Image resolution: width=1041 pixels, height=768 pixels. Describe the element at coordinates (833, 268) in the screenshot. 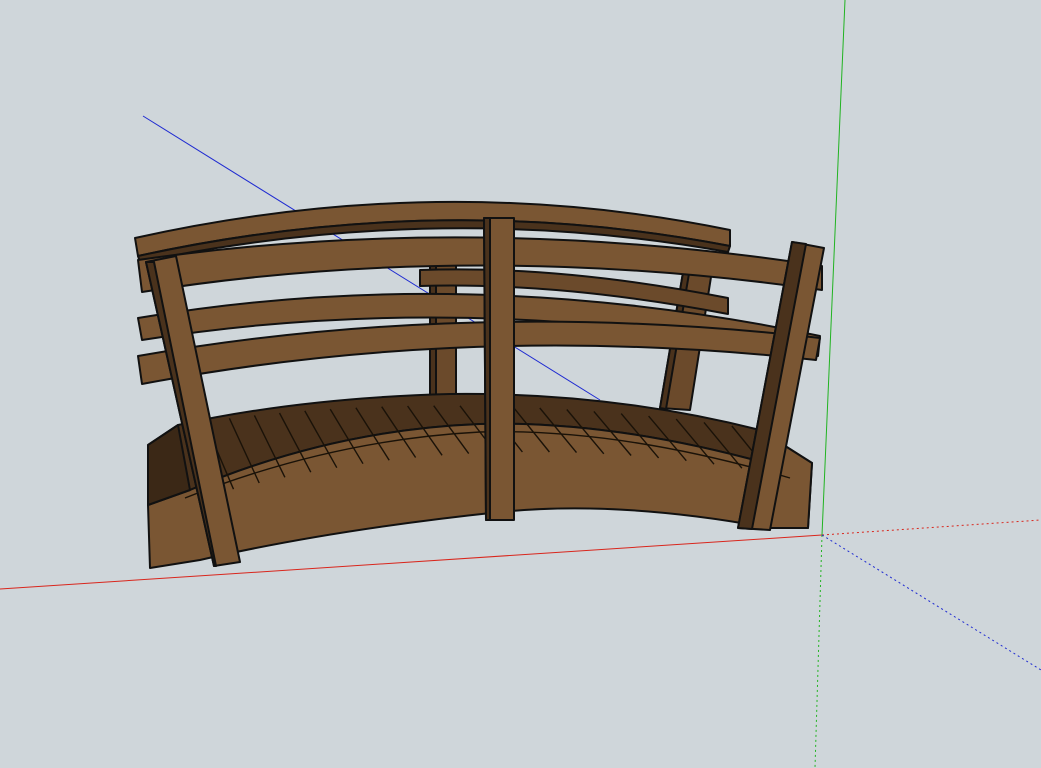

I see `green-axis-solid` at that location.